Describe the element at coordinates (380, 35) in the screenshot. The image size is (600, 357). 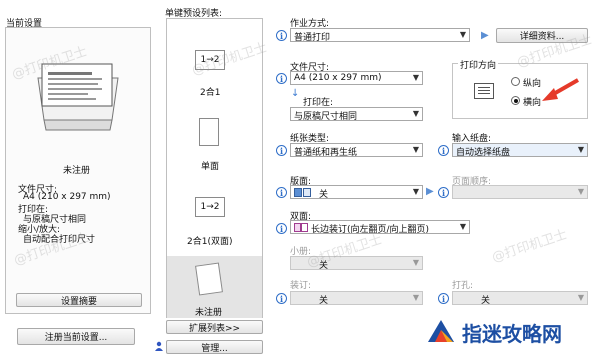
I see `job-type-select: 普通打印 ▼` at that location.